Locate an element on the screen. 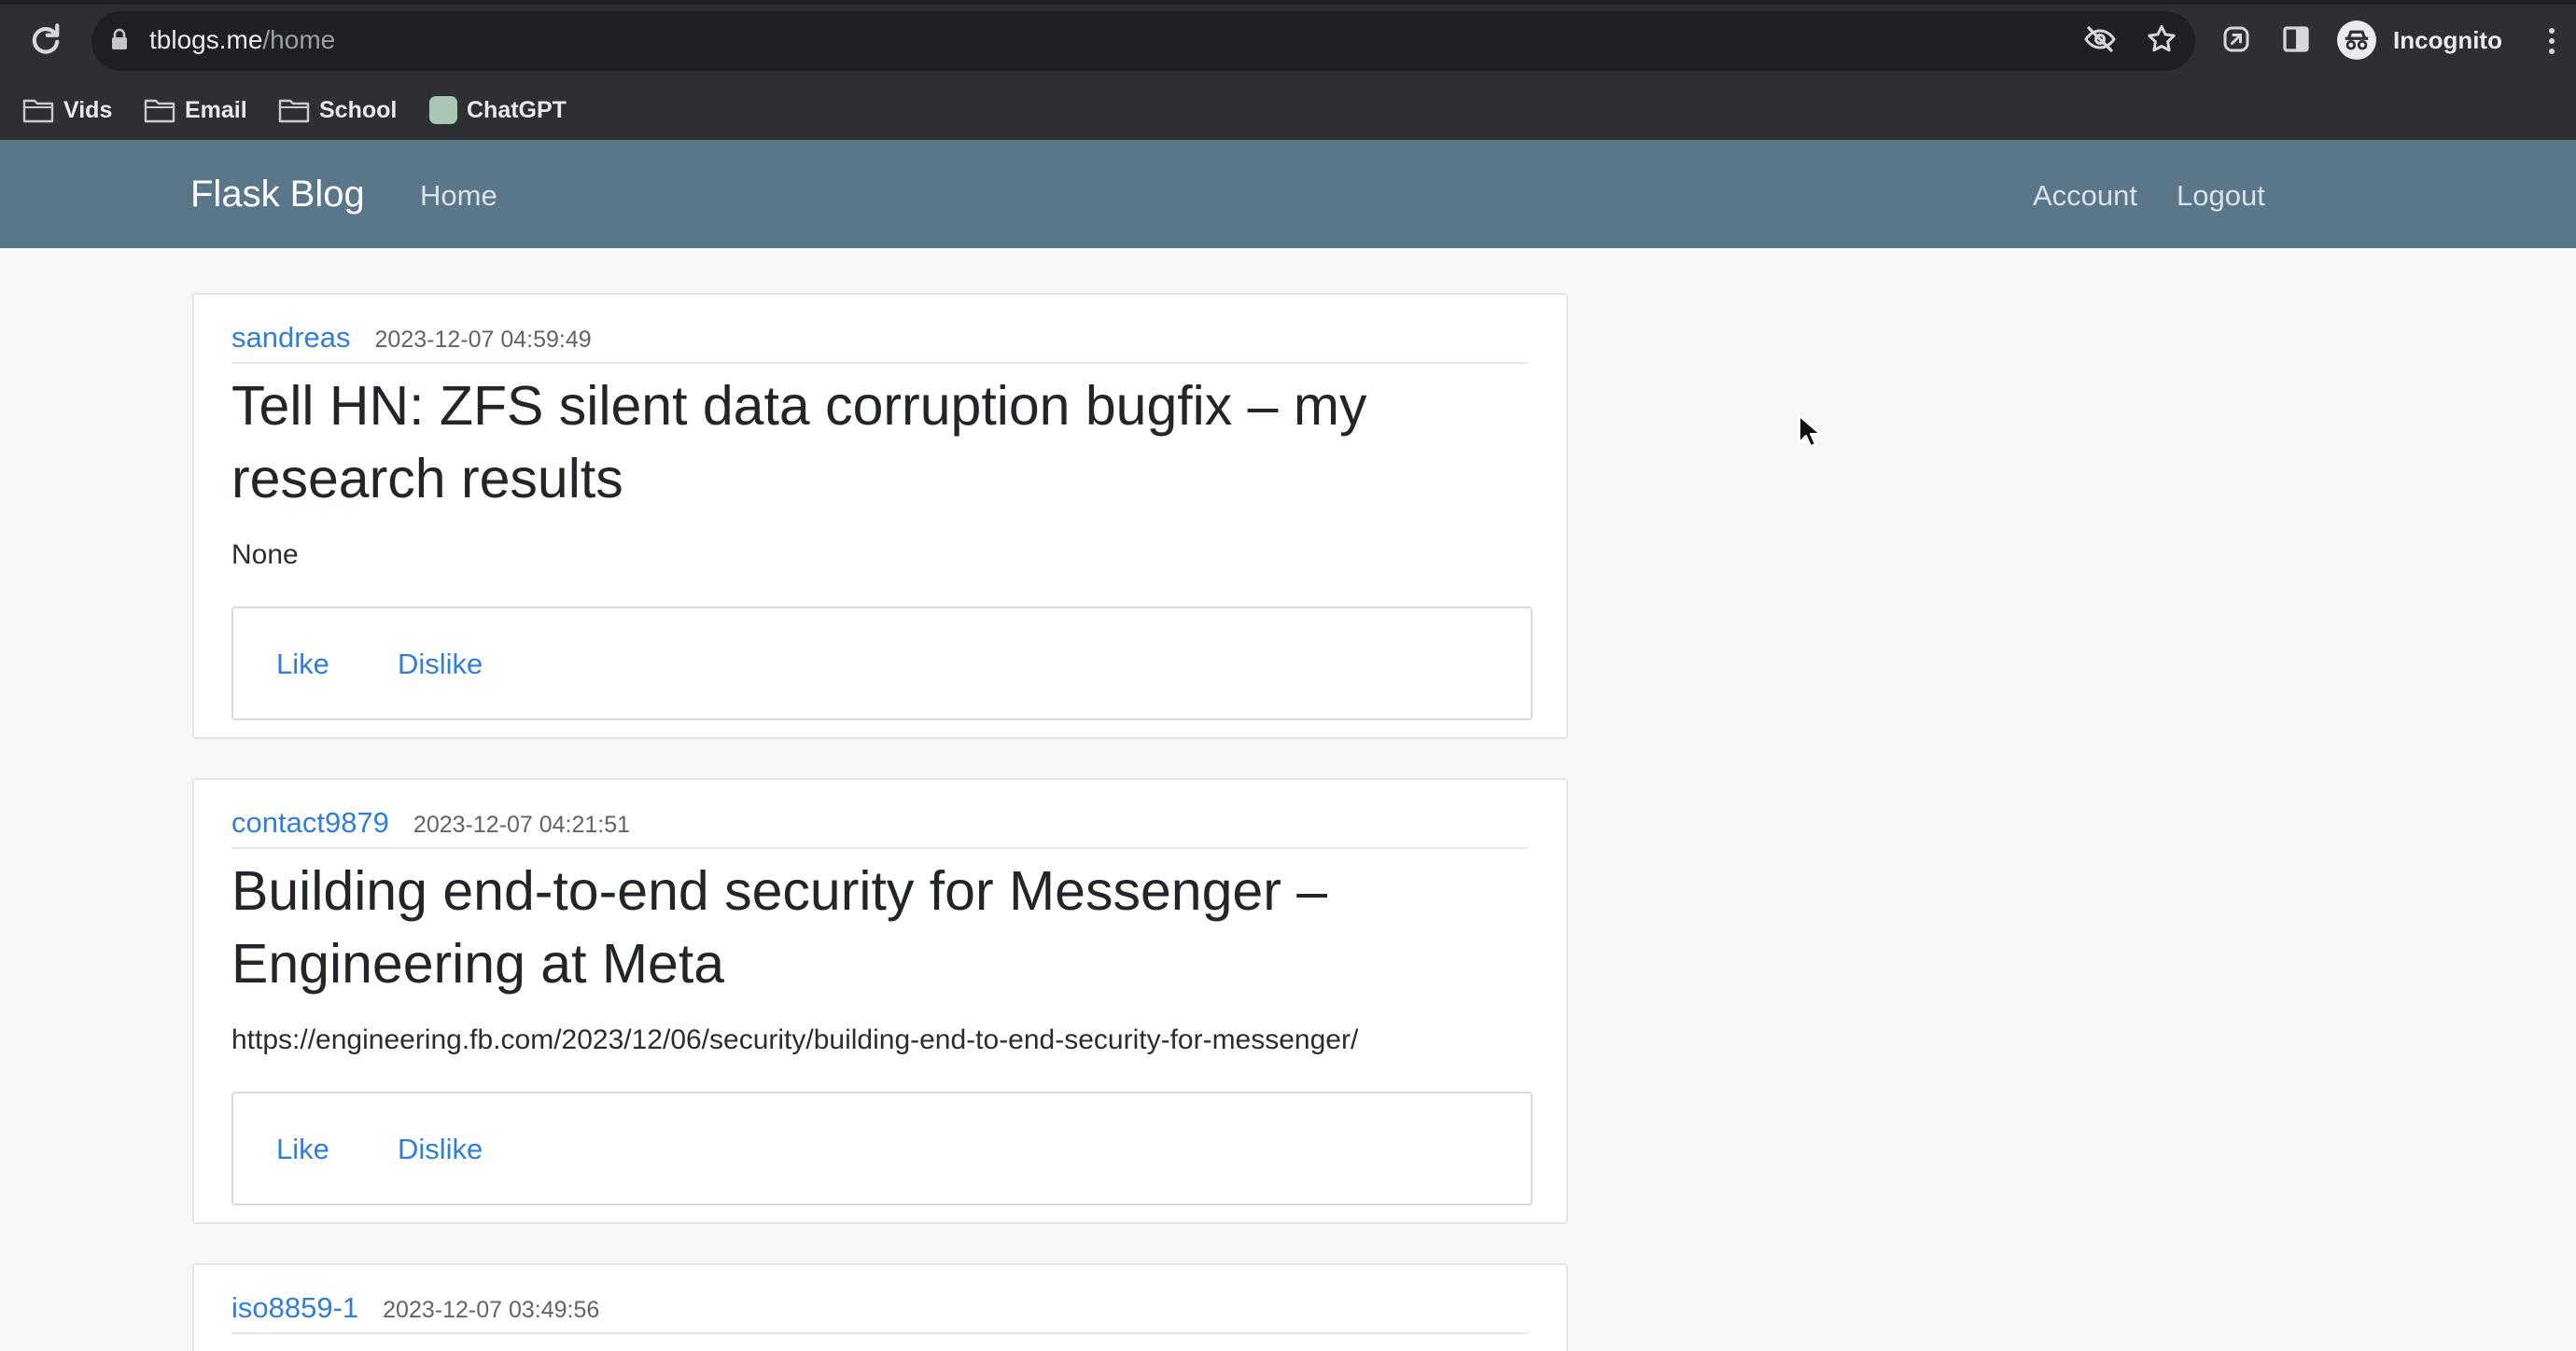 The width and height of the screenshot is (2576, 1351). bookmark-label: School is located at coordinates (358, 110).